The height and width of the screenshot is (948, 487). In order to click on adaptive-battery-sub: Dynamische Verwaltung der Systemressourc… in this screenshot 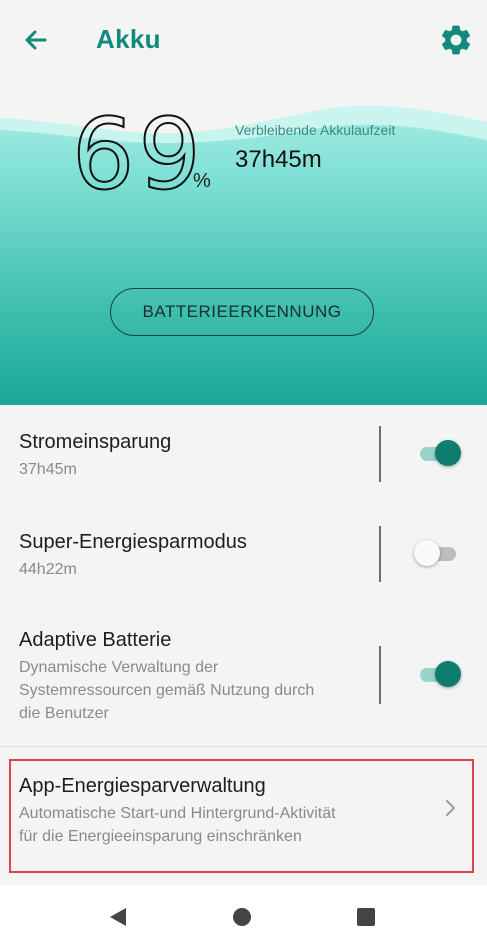, I will do `click(166, 690)`.